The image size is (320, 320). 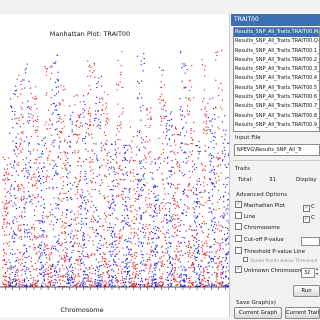 What do you see at coordinates (271, 271) in the screenshot?
I see `unknown-chromosome-option: ✓ Unknown Chromosome` at bounding box center [271, 271].